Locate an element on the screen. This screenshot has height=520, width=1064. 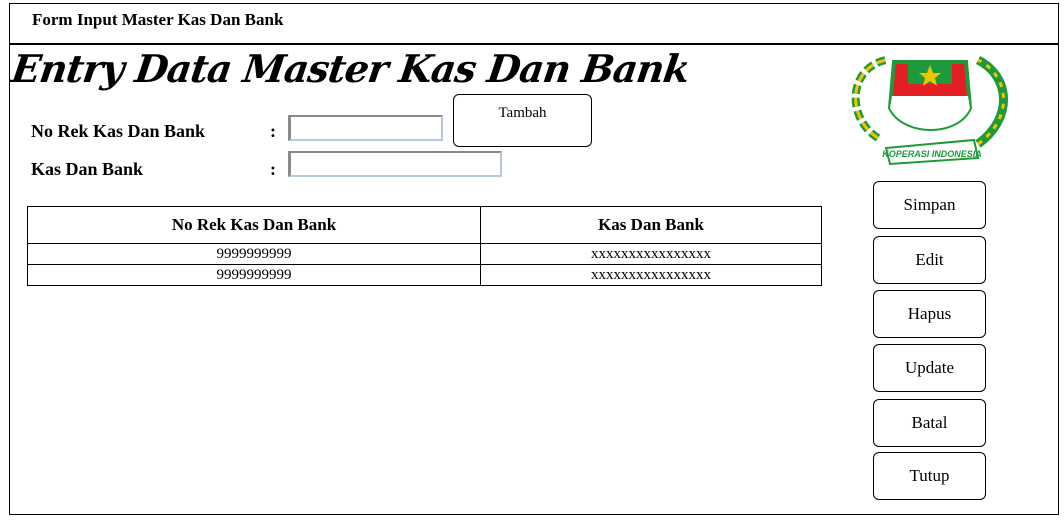
field-label-cash-bank: Kas Dan Bank is located at coordinates (87, 169).